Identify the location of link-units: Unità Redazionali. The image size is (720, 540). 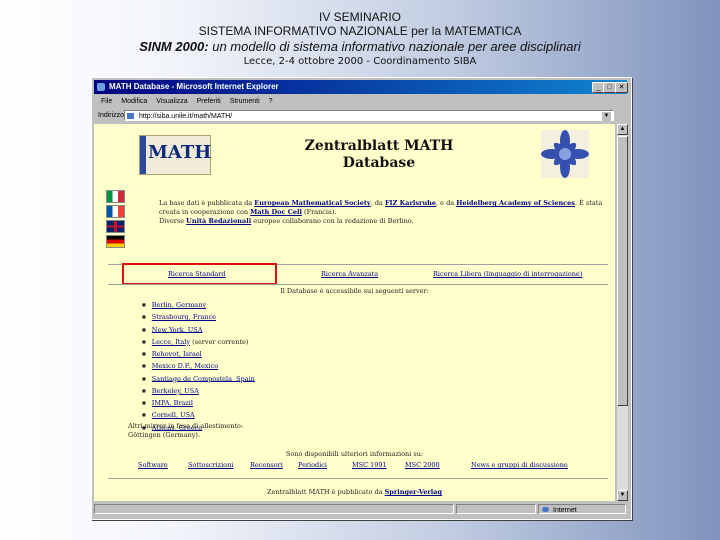
(218, 221).